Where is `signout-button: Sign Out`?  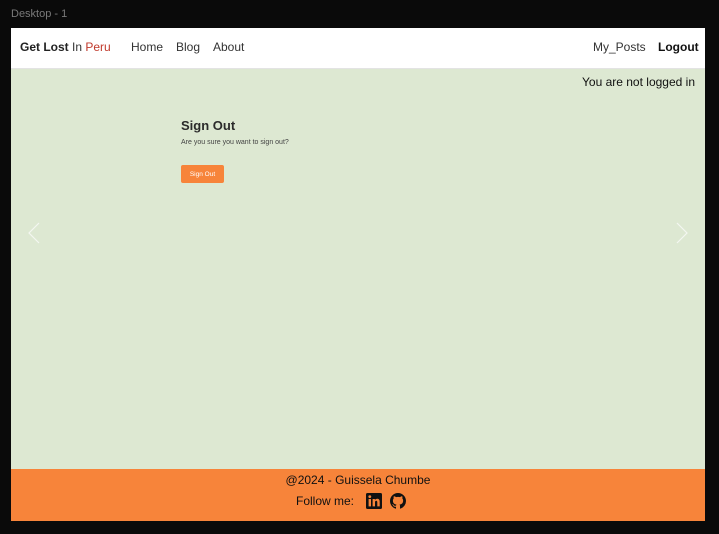 signout-button: Sign Out is located at coordinates (202, 174).